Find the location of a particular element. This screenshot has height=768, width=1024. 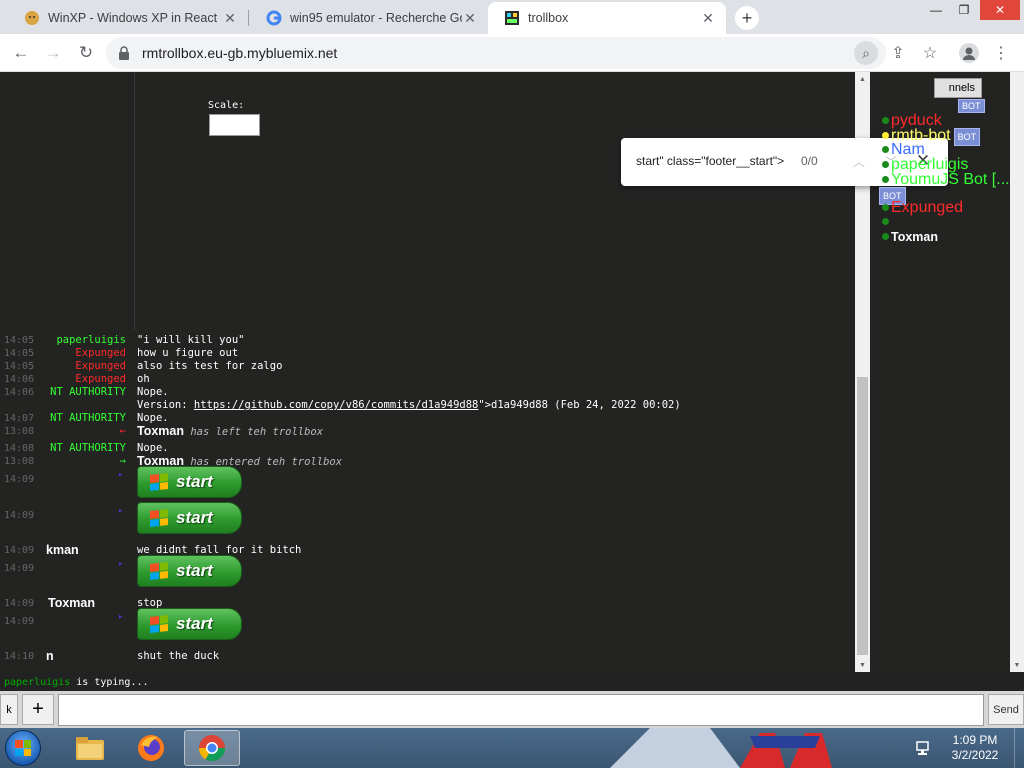

windows-taskbar: 1:09 PM 3/2/2022 is located at coordinates (512, 748).